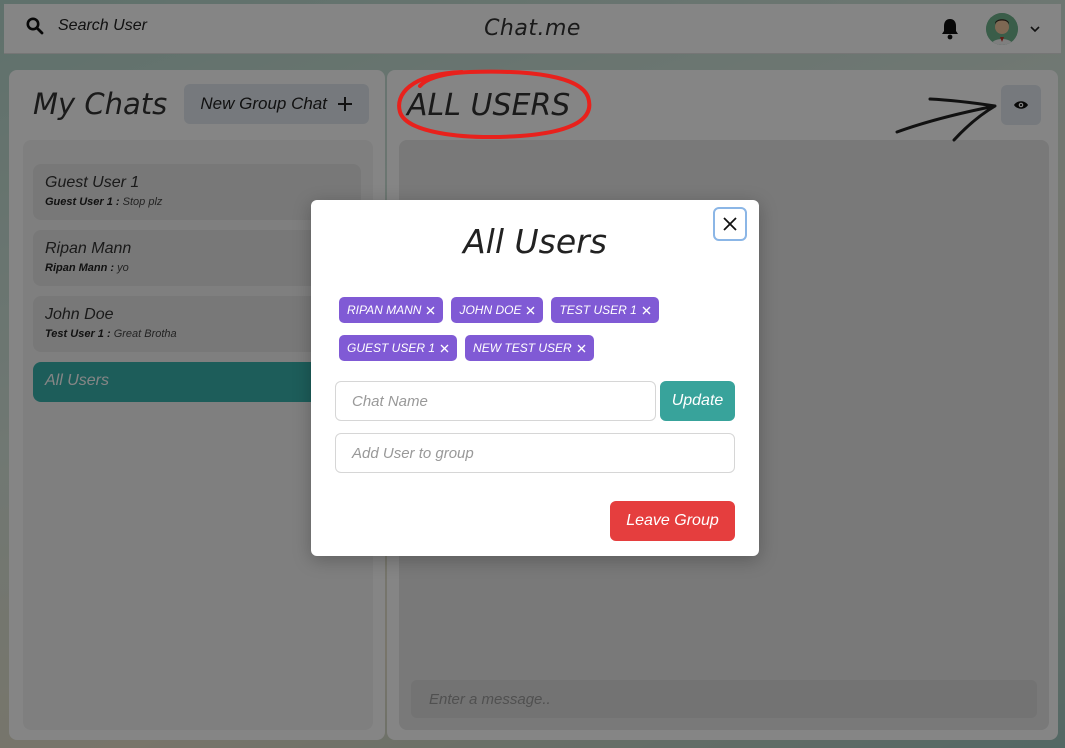 The height and width of the screenshot is (748, 1065). I want to click on member-name: TEST USER 1, so click(598, 310).